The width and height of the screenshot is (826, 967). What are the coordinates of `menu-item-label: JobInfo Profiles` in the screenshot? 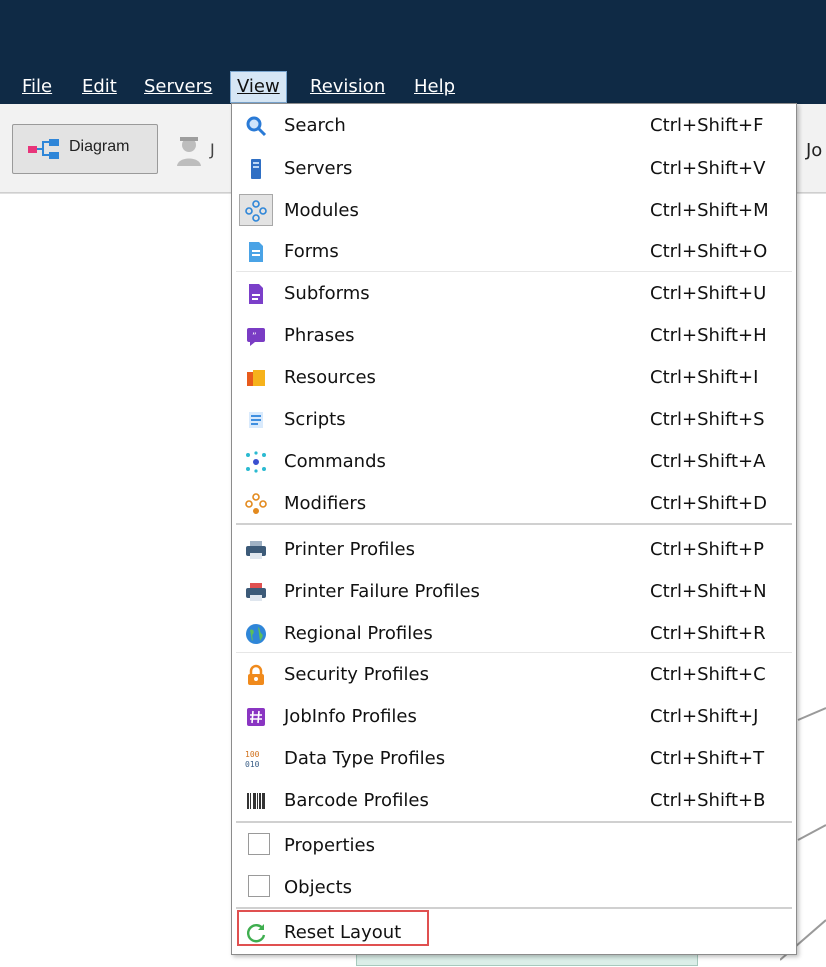 It's located at (350, 716).